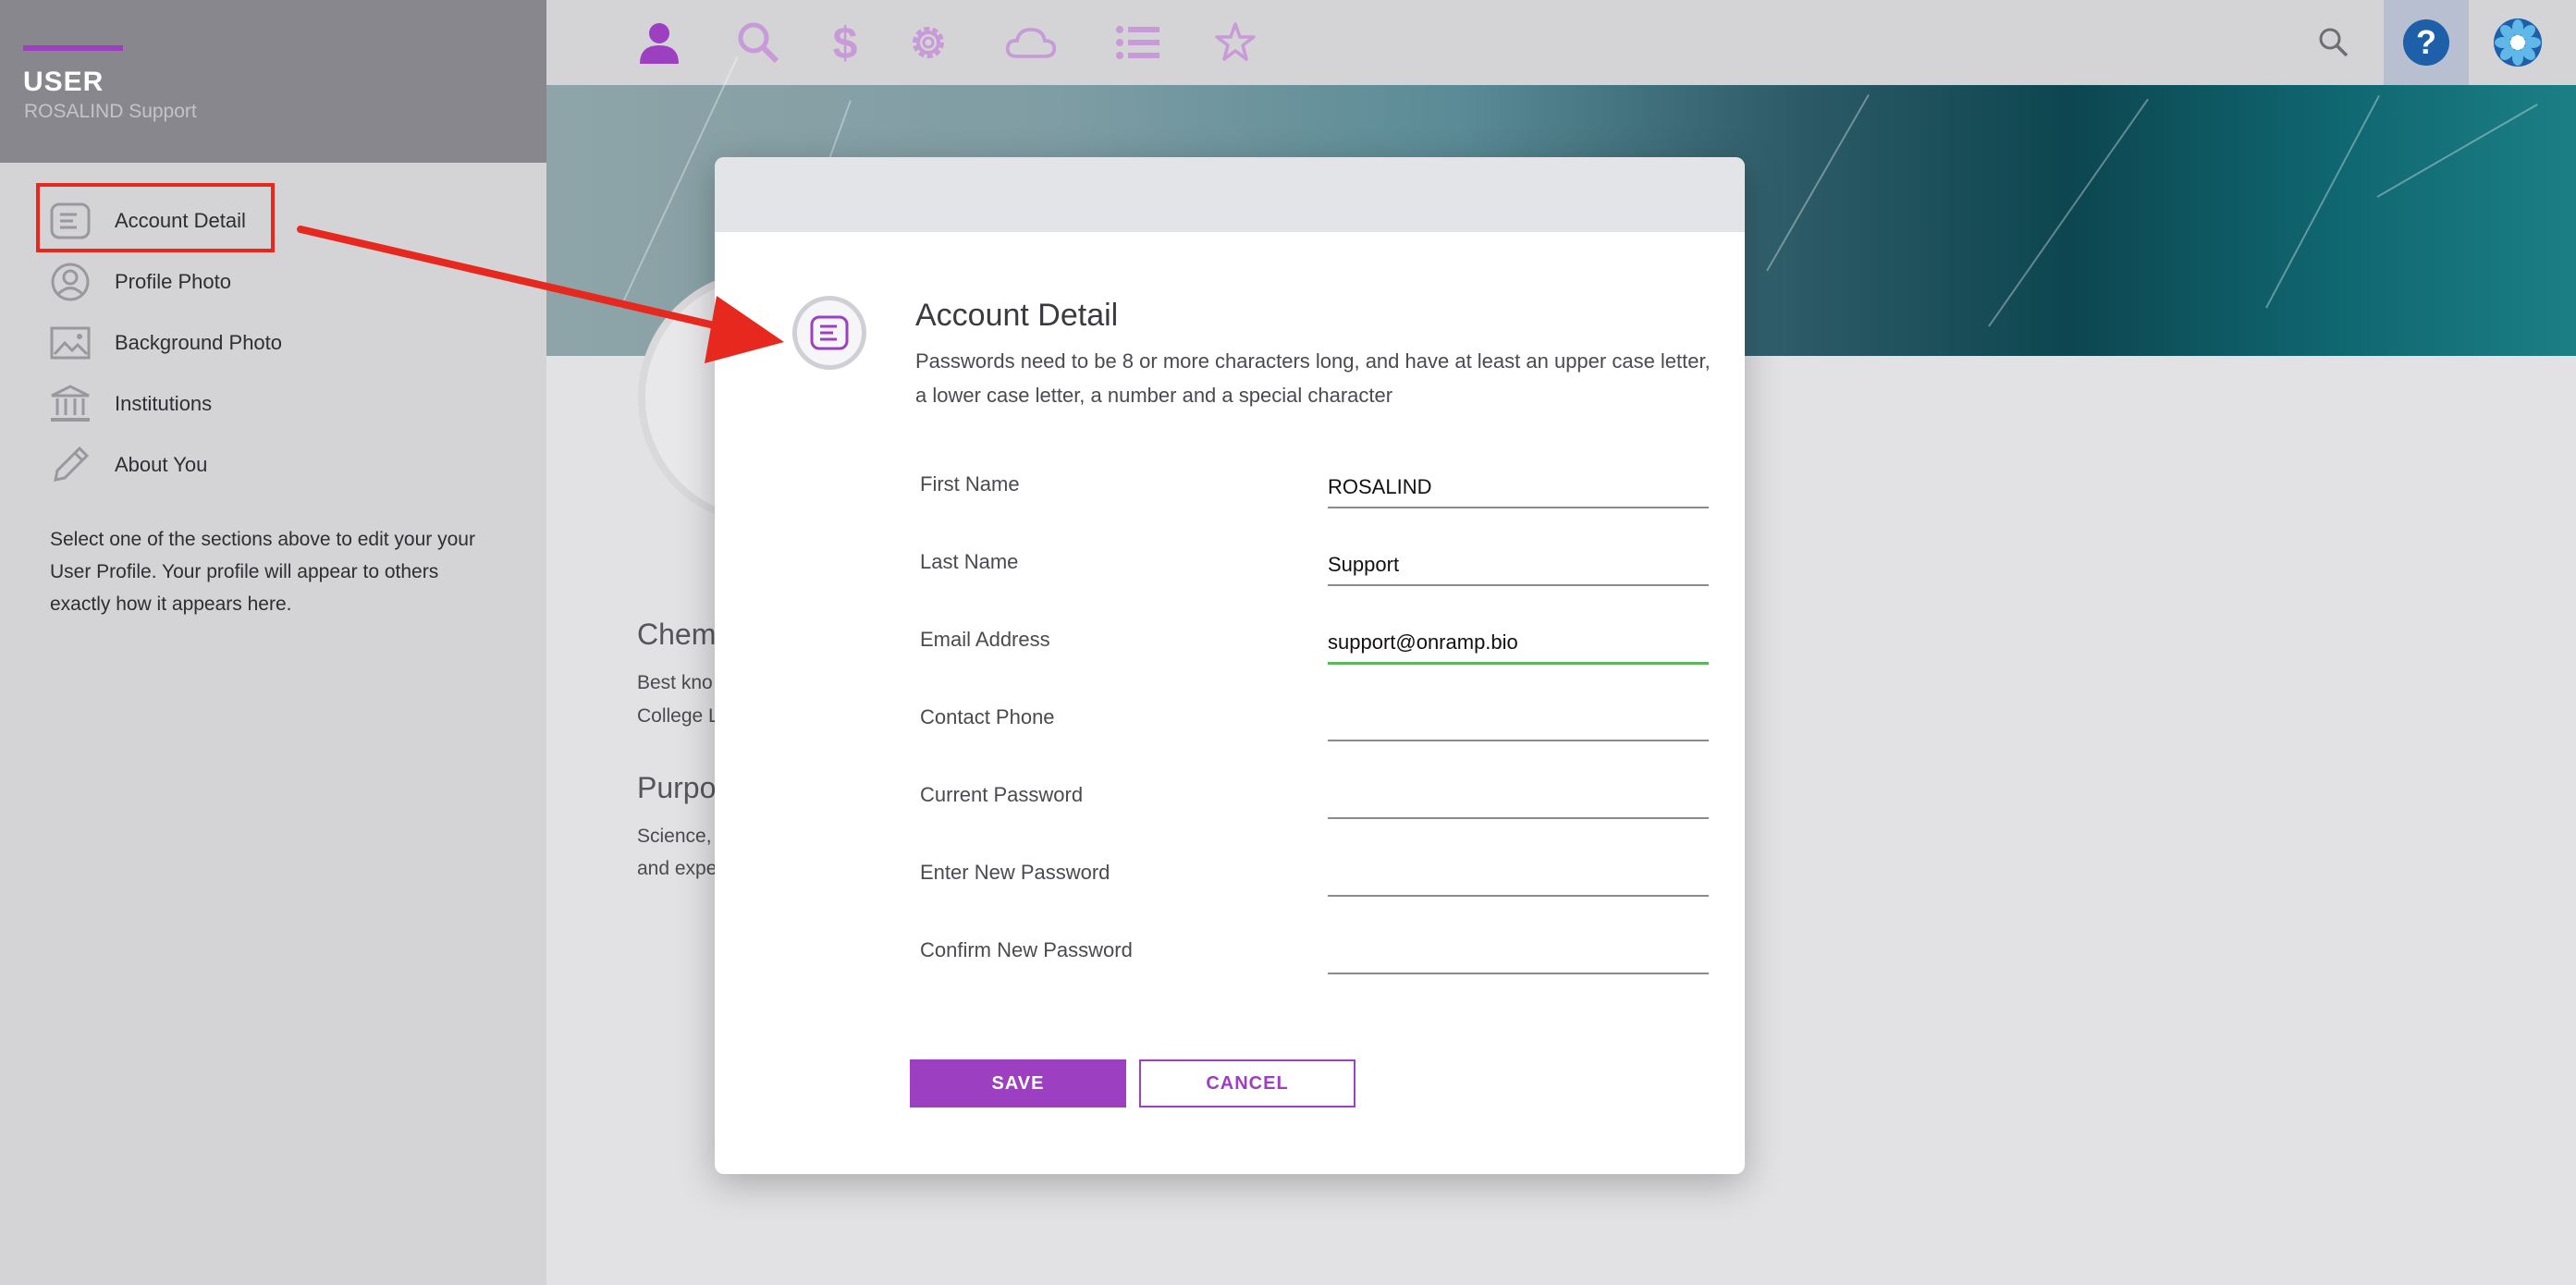  Describe the element at coordinates (677, 868) in the screenshot. I see `profile-section-text: and expe` at that location.